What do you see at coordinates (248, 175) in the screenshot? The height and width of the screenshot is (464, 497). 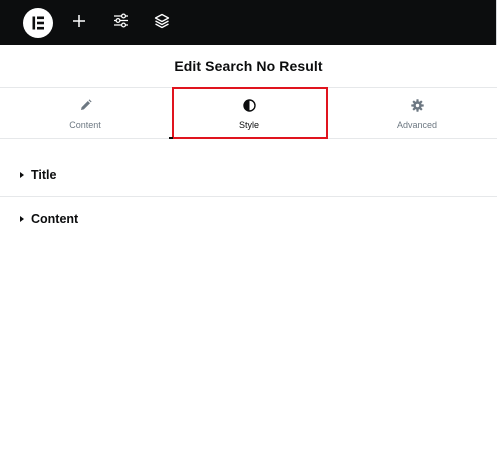 I see `section-title-toggle: Title` at bounding box center [248, 175].